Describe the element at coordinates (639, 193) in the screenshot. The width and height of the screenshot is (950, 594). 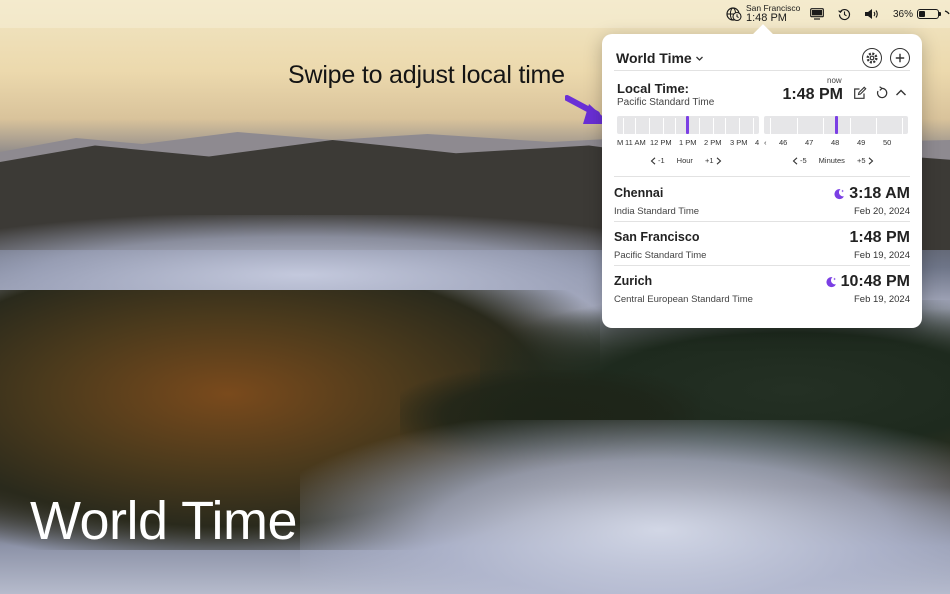
I see `city-name: Chennai` at that location.